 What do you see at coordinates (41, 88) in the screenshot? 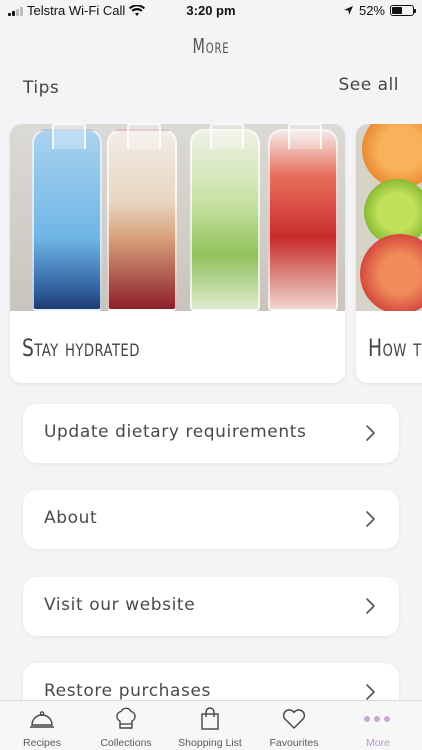
I see `tips-heading: Tips` at bounding box center [41, 88].